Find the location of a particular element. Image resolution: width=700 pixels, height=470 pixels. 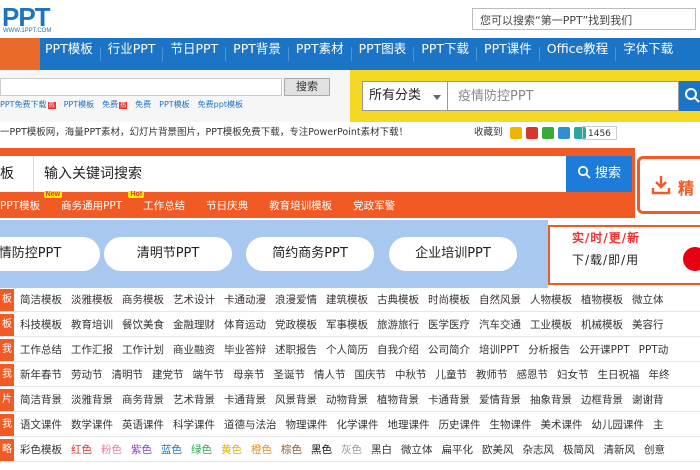

category-link: 工业模板 is located at coordinates (551, 325).